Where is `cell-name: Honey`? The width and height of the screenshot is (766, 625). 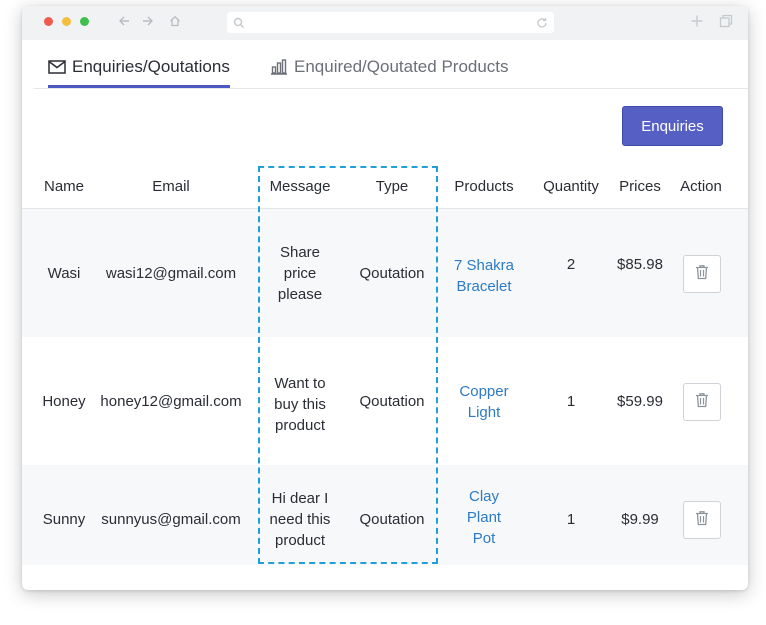 cell-name: Honey is located at coordinates (64, 401).